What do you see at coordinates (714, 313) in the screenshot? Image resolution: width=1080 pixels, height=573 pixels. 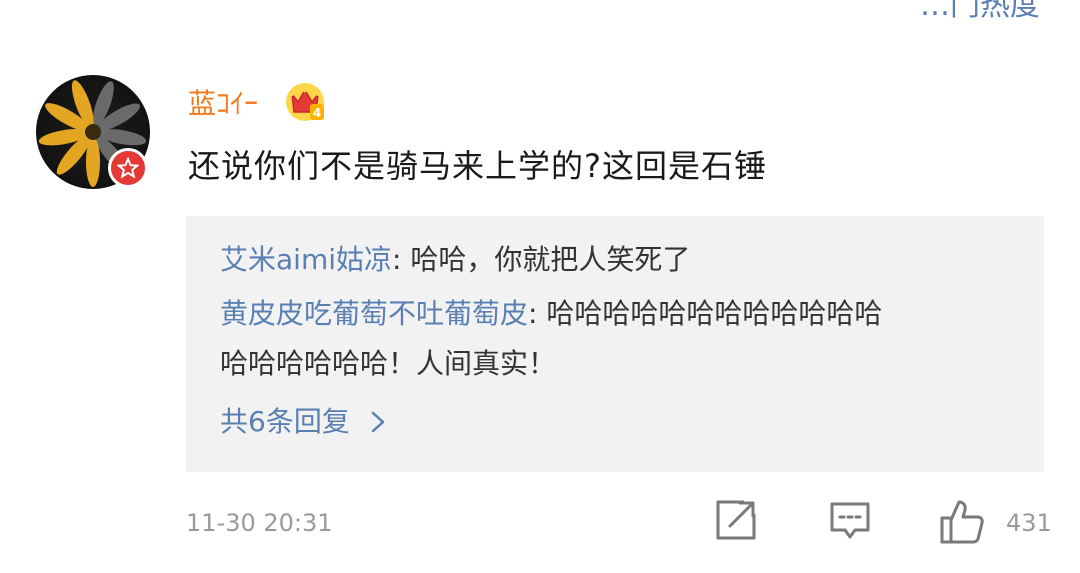 I see `reply-text: 哈哈哈哈哈哈哈哈哈哈哈哈` at bounding box center [714, 313].